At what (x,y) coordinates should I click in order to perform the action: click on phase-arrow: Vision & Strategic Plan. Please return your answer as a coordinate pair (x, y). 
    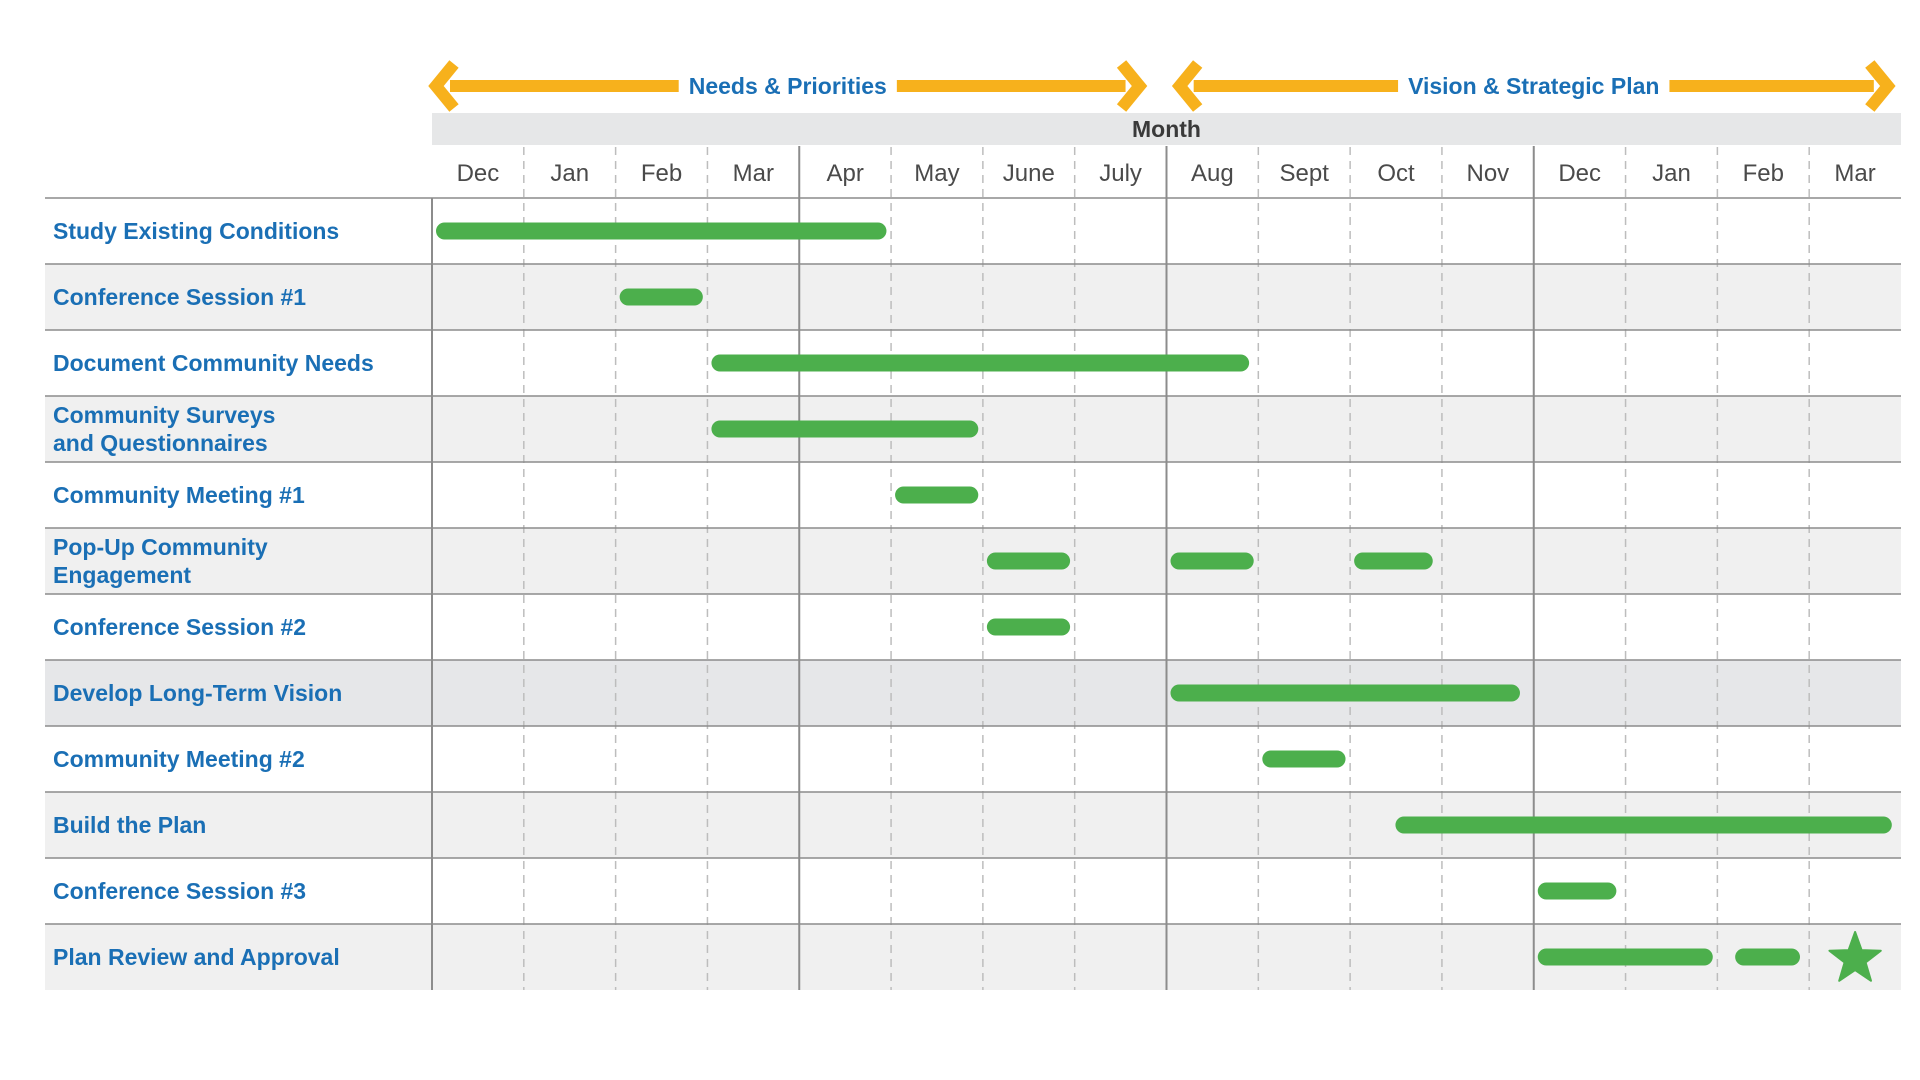
    Looking at the image, I should click on (1533, 86).